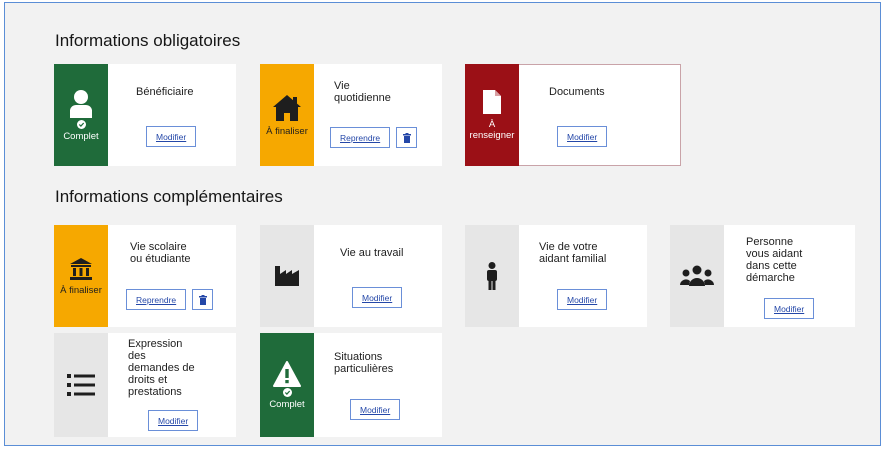 The width and height of the screenshot is (885, 450). What do you see at coordinates (774, 260) in the screenshot?
I see `card-title: Personne vous aidant dans cette démarche` at bounding box center [774, 260].